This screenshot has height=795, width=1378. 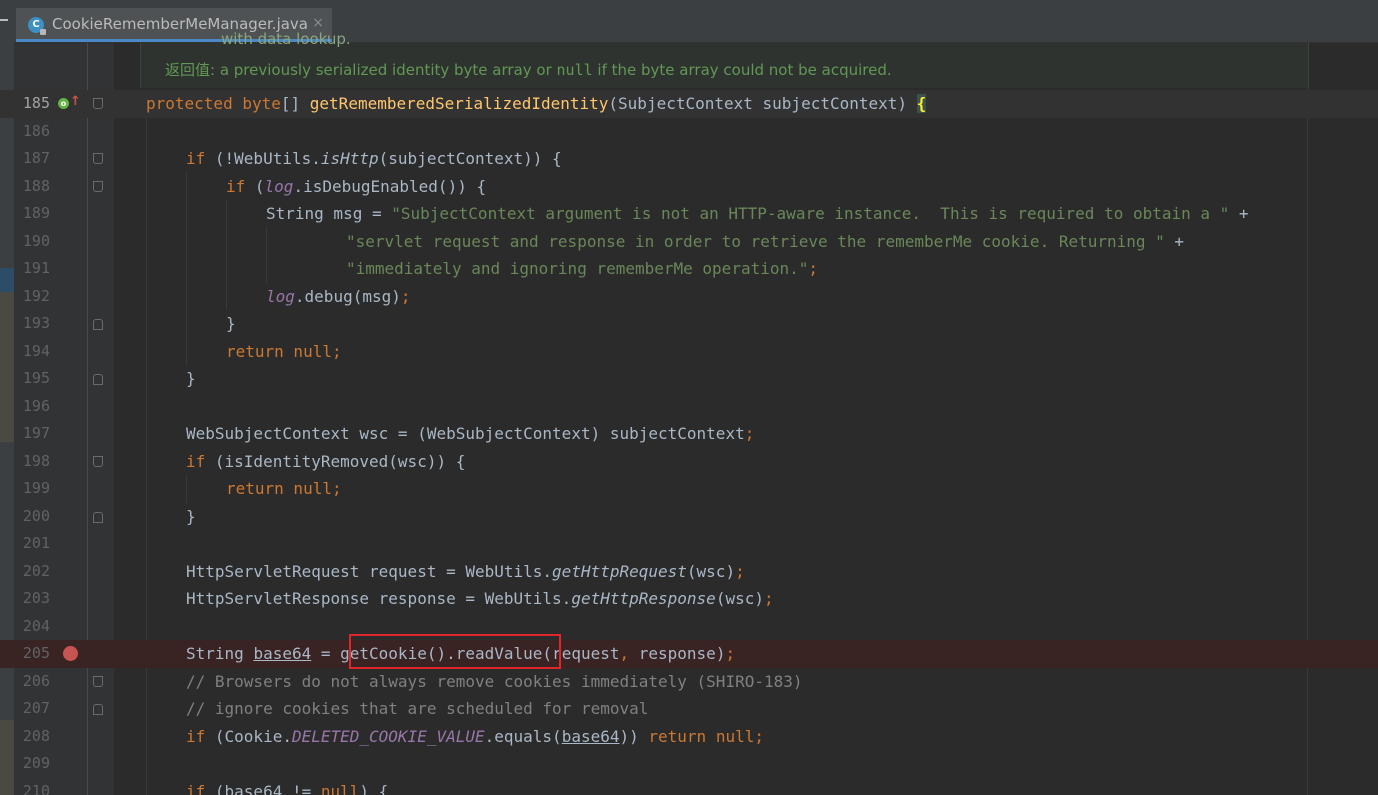 What do you see at coordinates (36, 433) in the screenshot?
I see `line-number: 197` at bounding box center [36, 433].